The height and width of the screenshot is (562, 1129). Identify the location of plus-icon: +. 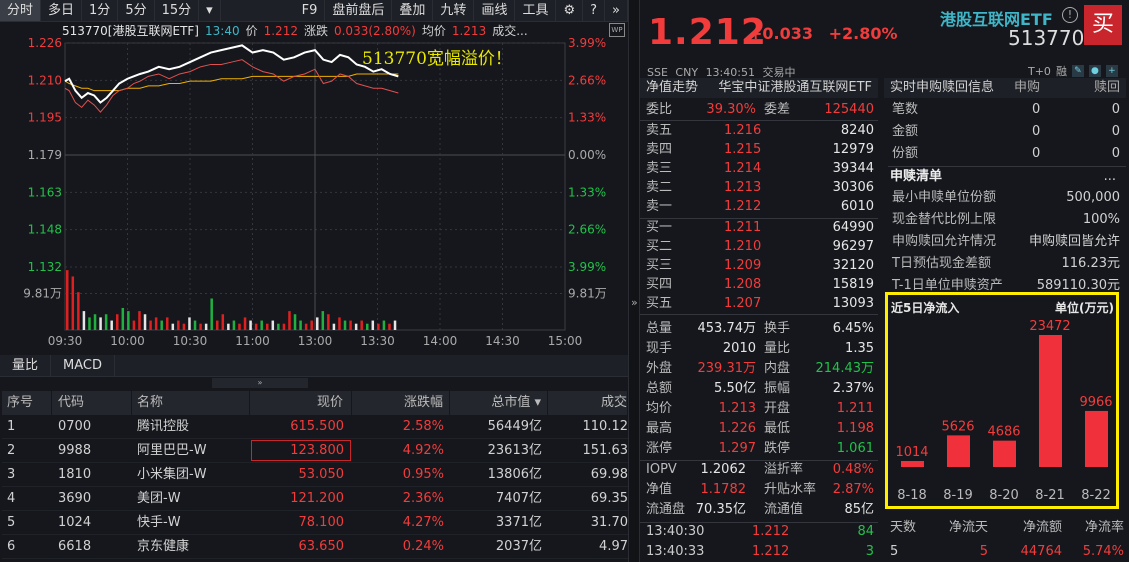
(1111, 71).